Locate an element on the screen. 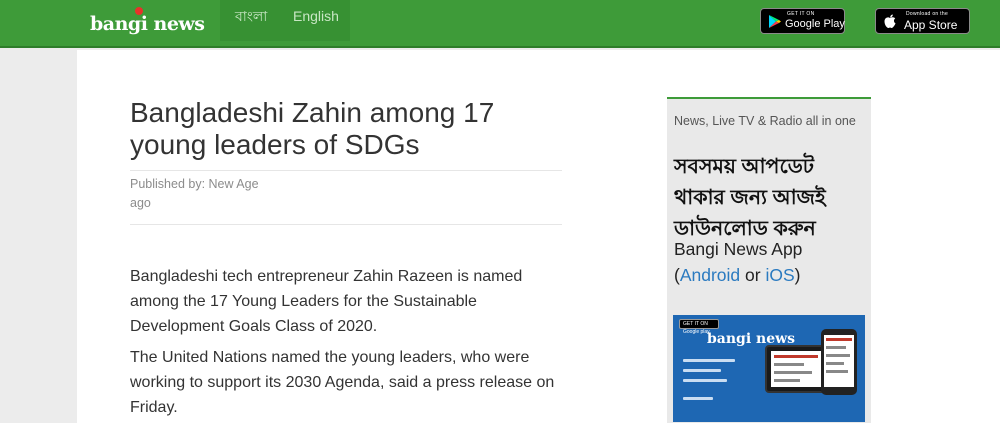  language-english-link: English is located at coordinates (316, 20).